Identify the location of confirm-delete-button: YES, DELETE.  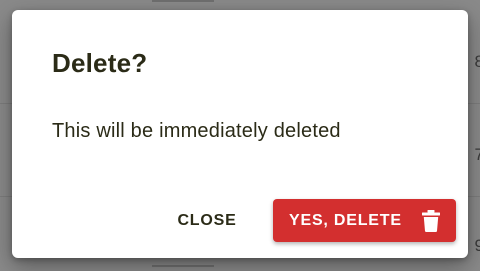
(364, 220).